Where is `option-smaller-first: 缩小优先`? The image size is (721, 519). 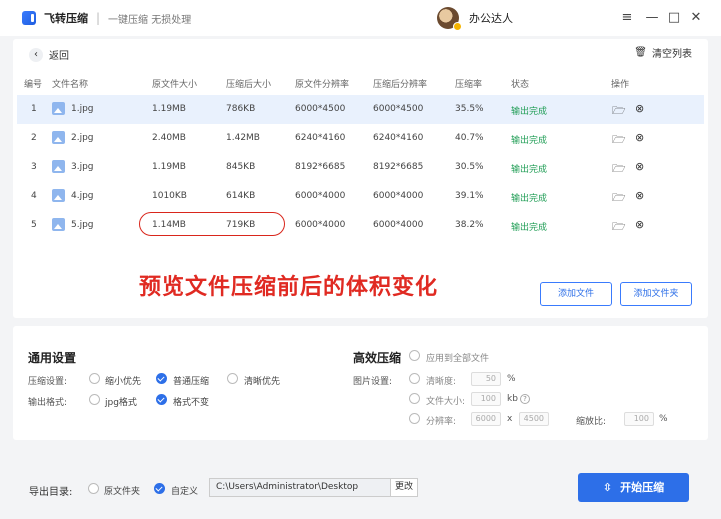
option-smaller-first: 缩小优先 is located at coordinates (123, 380).